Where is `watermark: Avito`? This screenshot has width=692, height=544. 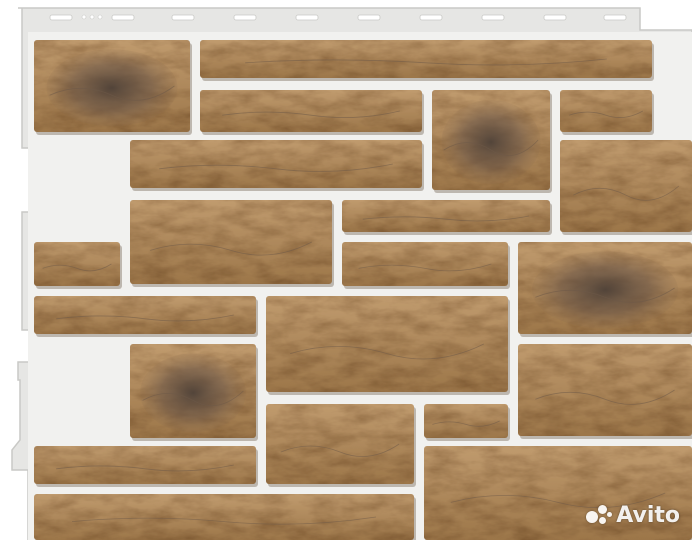
watermark: Avito is located at coordinates (633, 515).